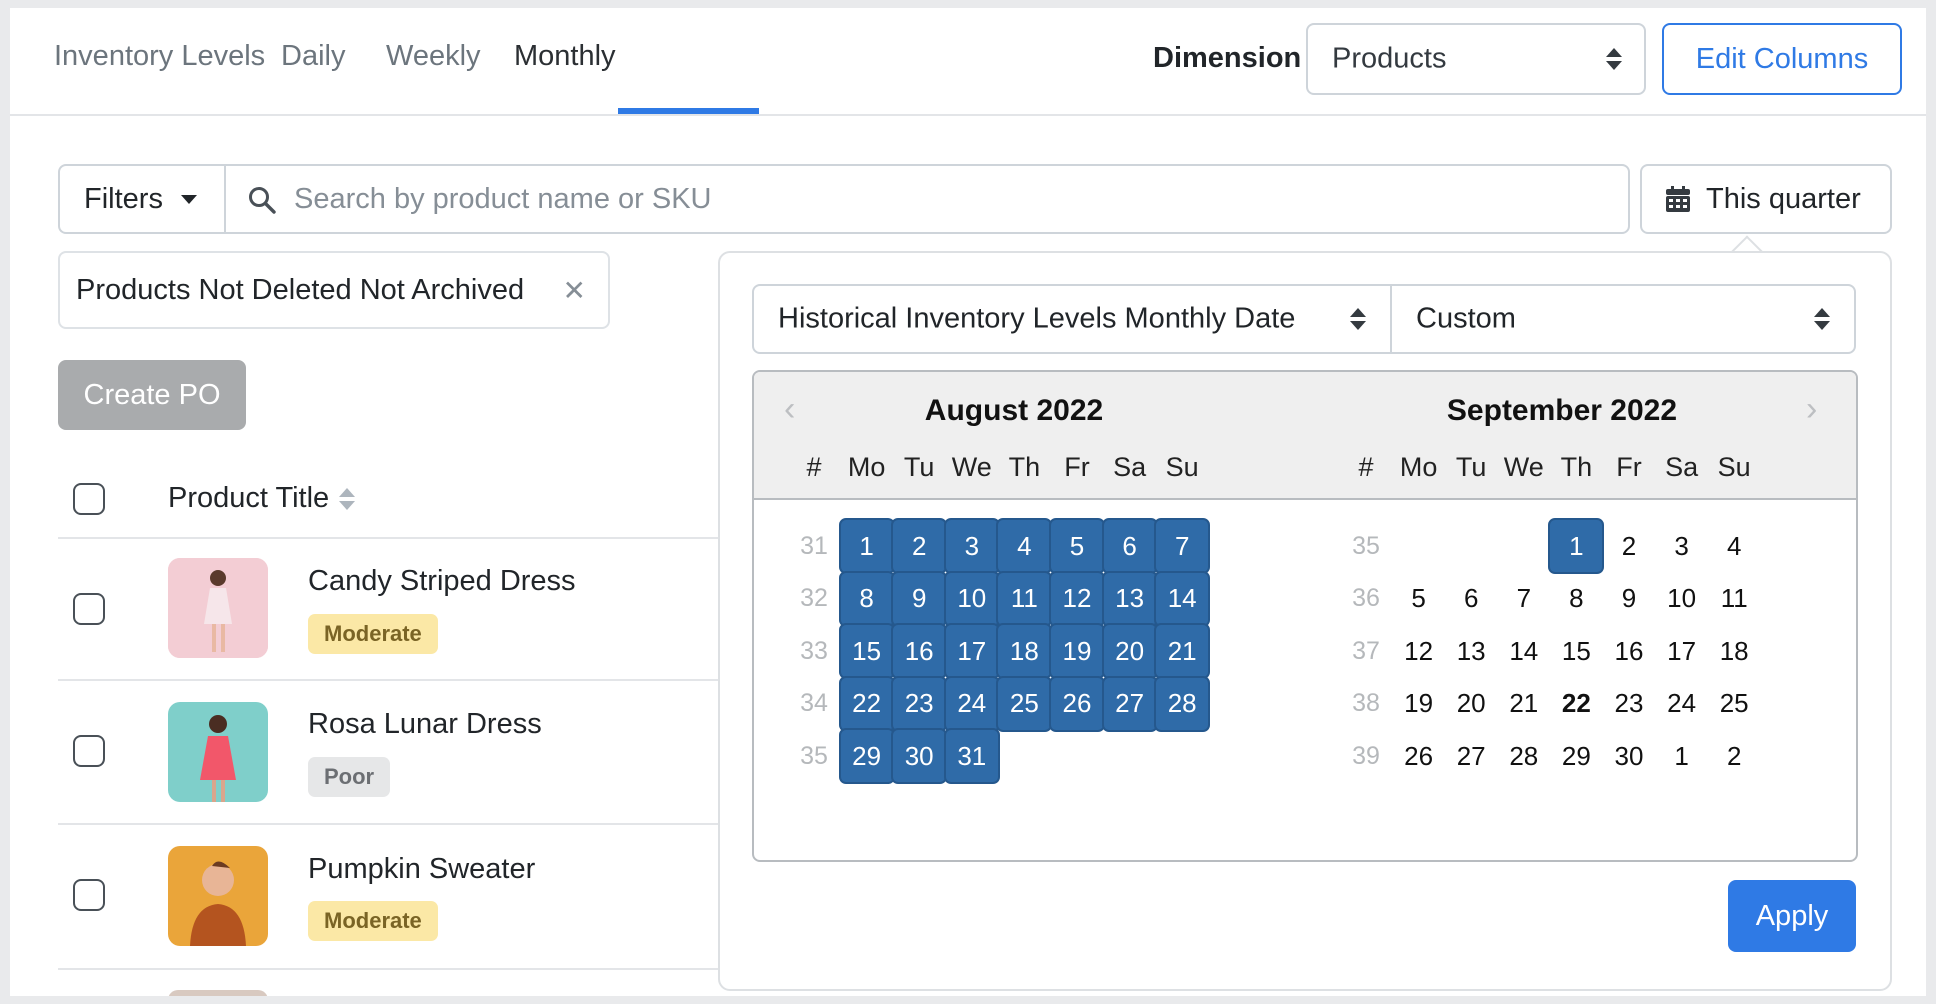 The height and width of the screenshot is (1004, 1936). What do you see at coordinates (1623, 319) in the screenshot?
I see `range-preset-select: Custom` at bounding box center [1623, 319].